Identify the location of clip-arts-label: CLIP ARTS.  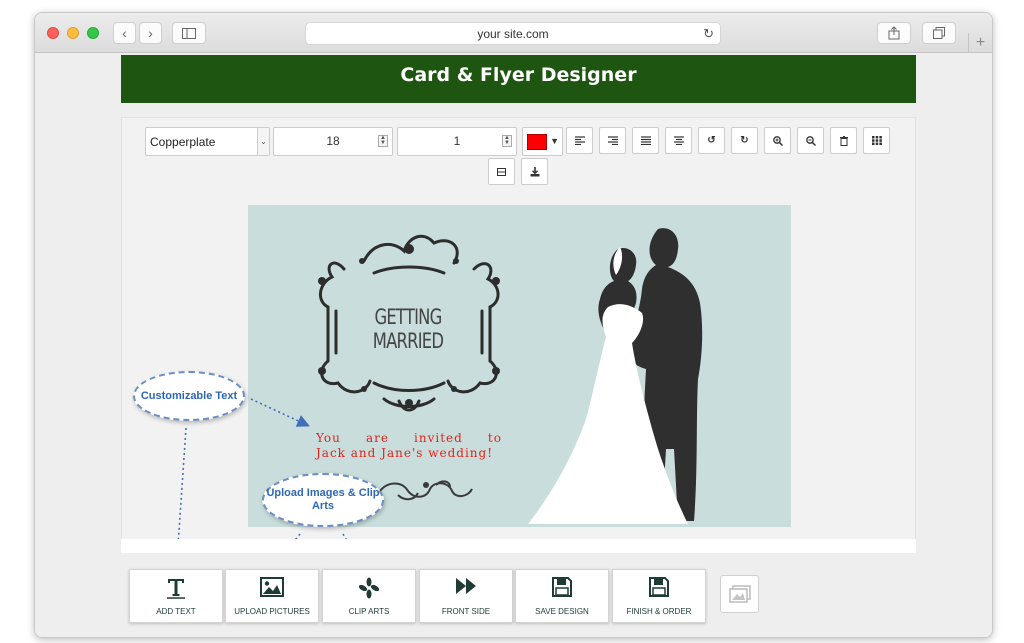
(369, 611).